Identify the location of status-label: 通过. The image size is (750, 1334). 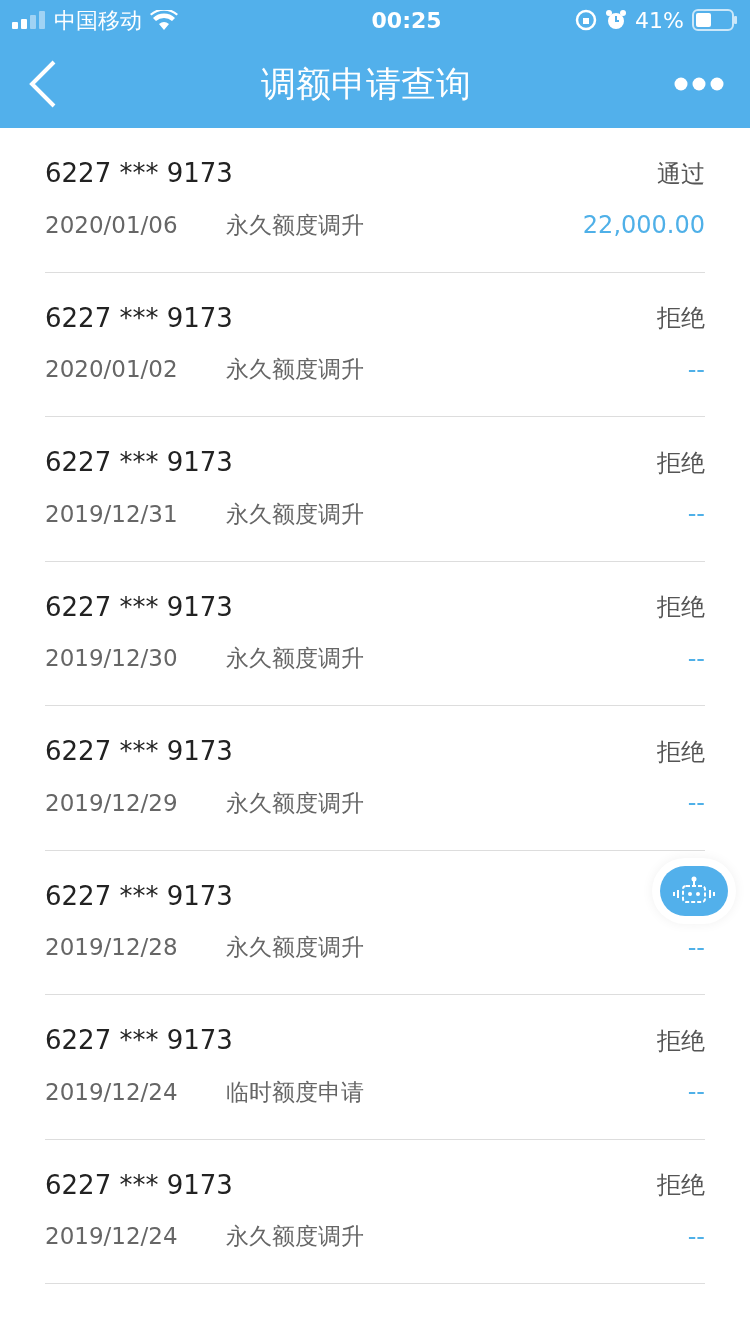
(681, 174).